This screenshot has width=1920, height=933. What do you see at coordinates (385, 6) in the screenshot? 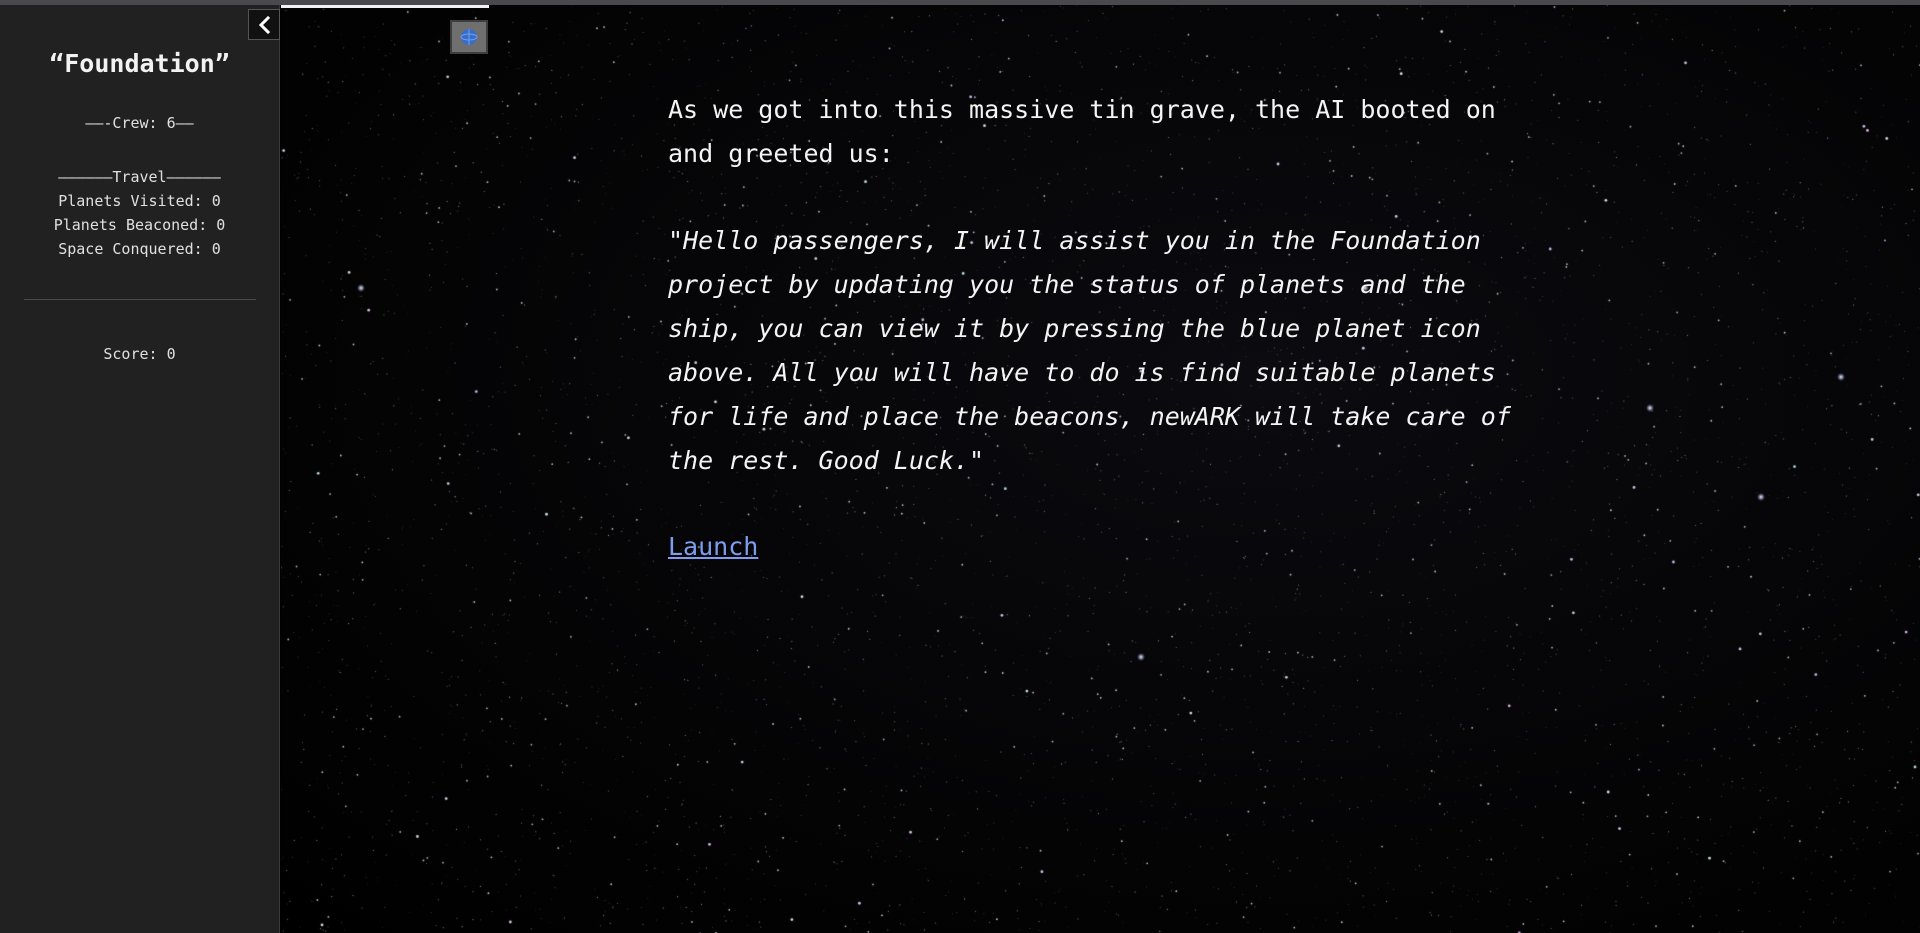
I see `progress-indicator` at bounding box center [385, 6].